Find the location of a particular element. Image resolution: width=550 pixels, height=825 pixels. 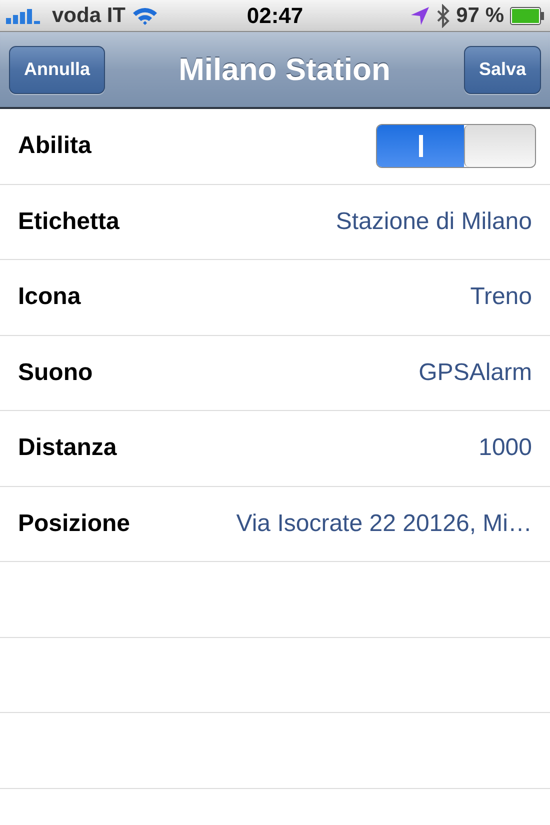

setting-value: Stazione di Milano is located at coordinates (434, 222).